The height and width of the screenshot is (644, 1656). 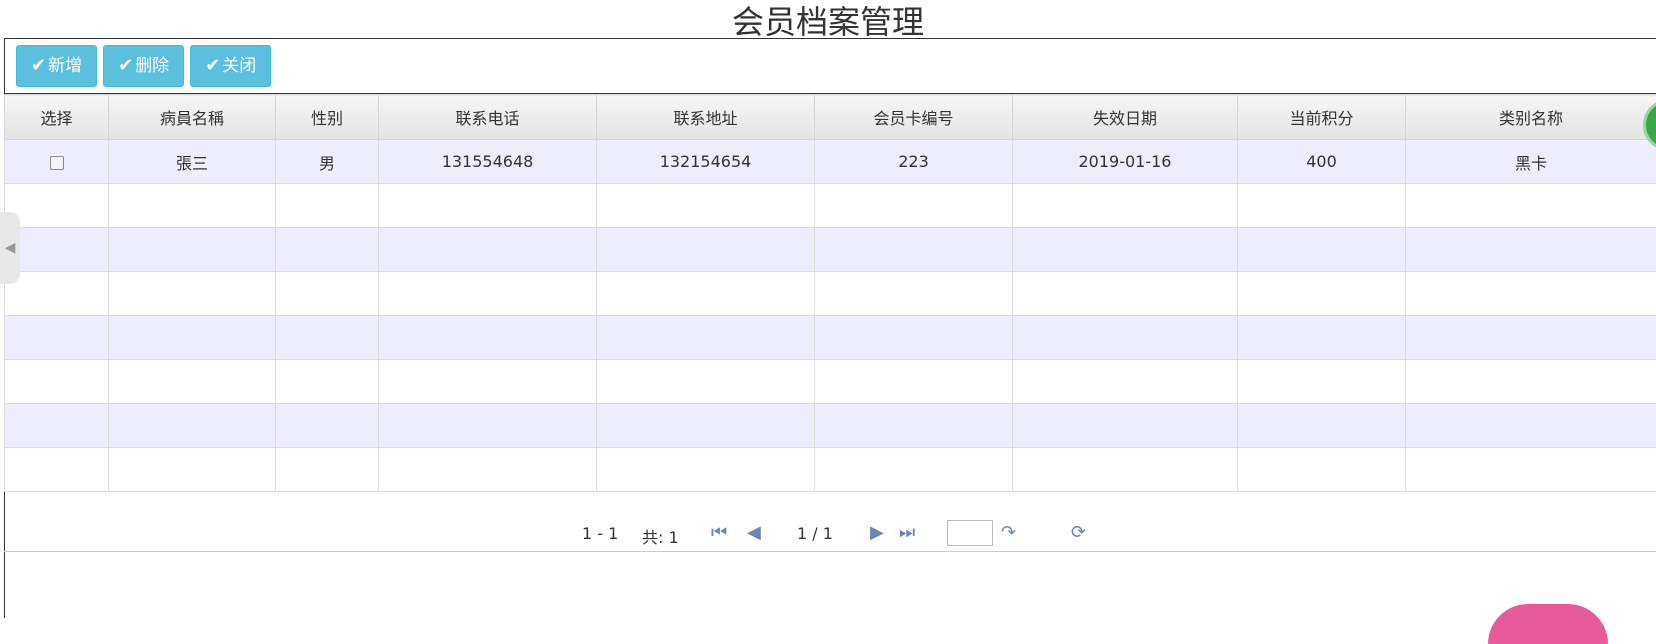 I want to click on address-cell: 132154654, so click(x=706, y=162).